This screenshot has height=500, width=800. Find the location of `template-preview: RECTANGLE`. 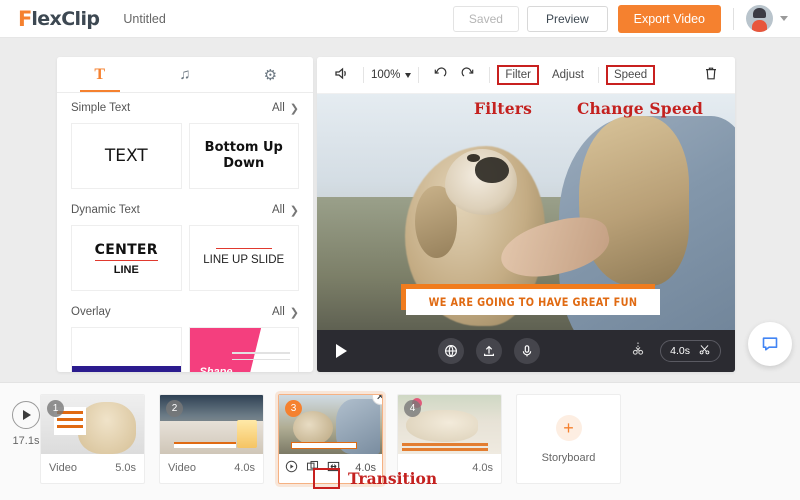

template-preview: RECTANGLE is located at coordinates (126, 350).